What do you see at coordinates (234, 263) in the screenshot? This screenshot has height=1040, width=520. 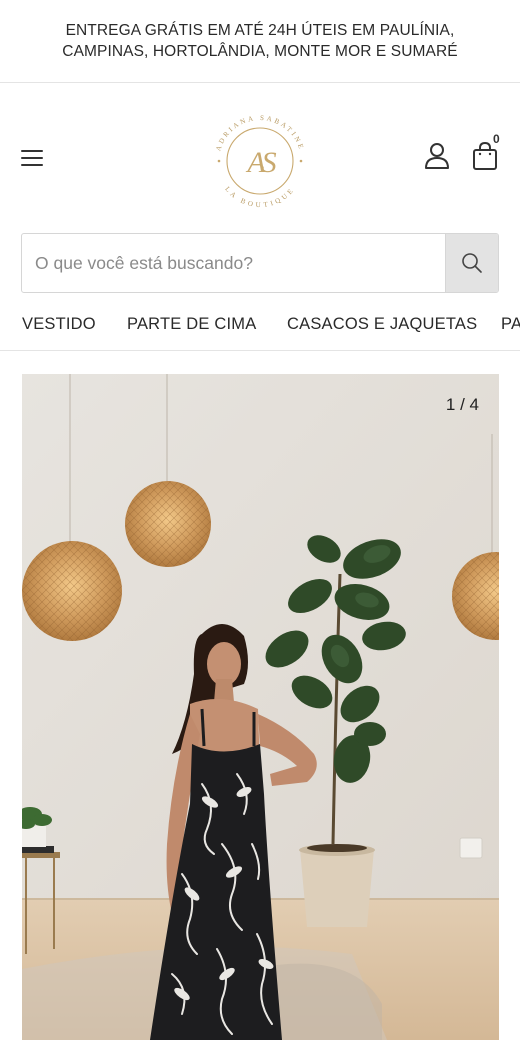 I see `search-input` at bounding box center [234, 263].